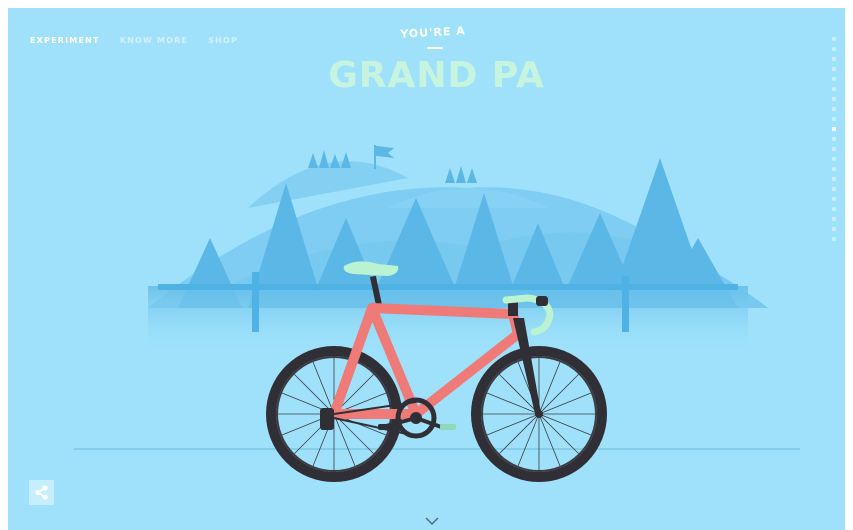 Image resolution: width=853 pixels, height=530 pixels. Describe the element at coordinates (437, 449) in the screenshot. I see `ground-line` at that location.